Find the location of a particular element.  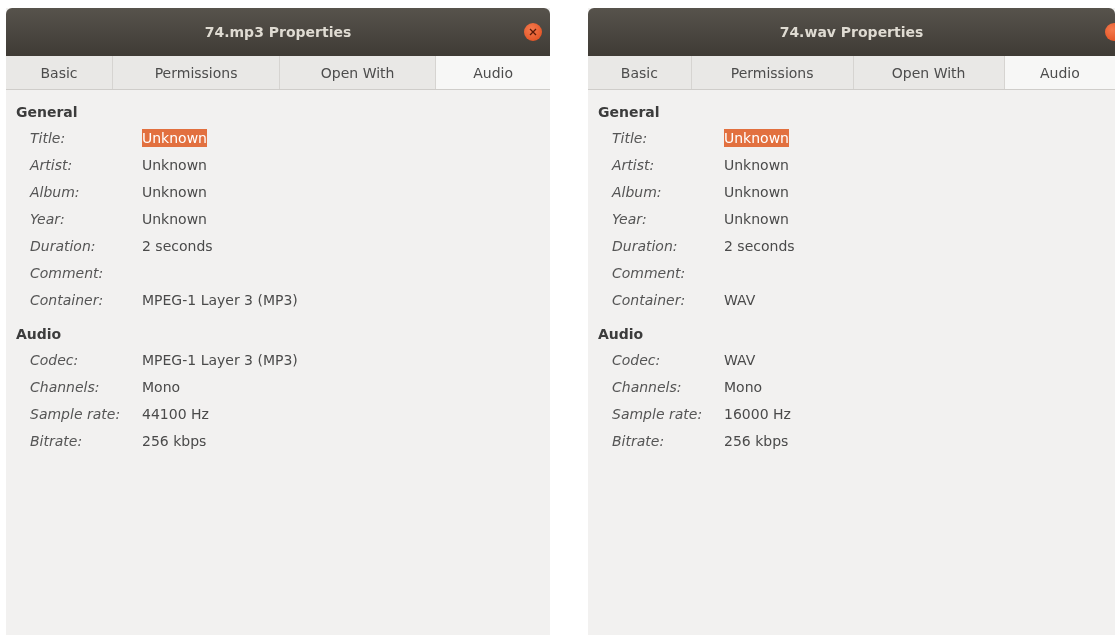

window-title: 74.wav Properties is located at coordinates (851, 32).